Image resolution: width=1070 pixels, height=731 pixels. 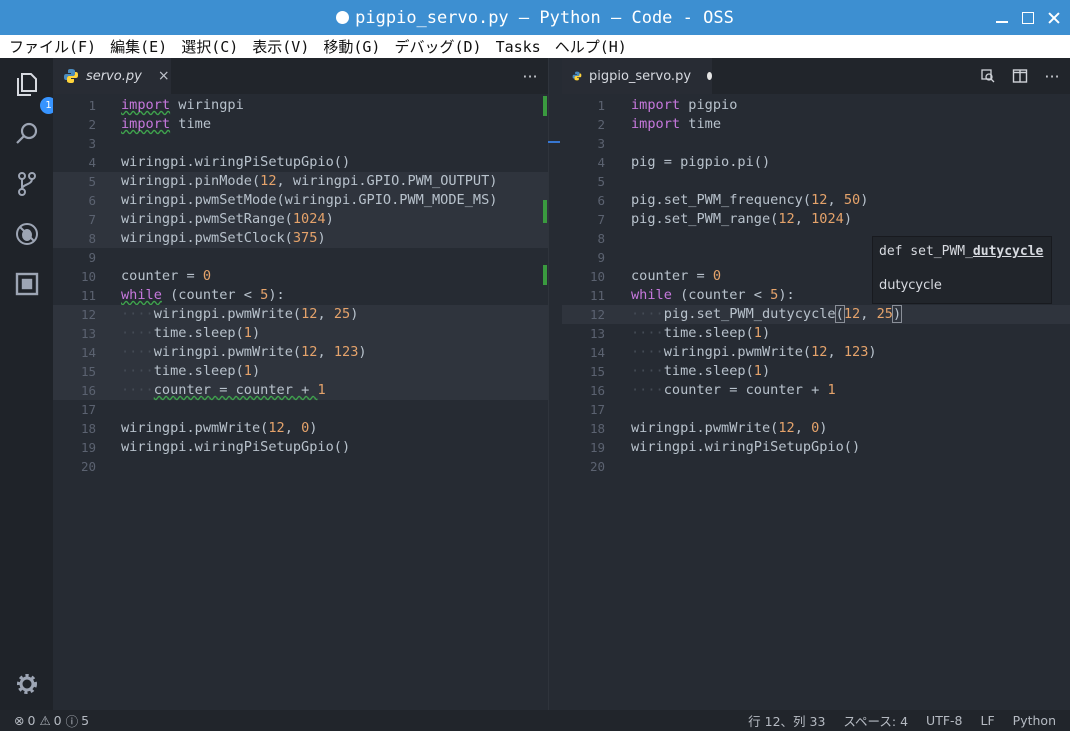 I want to click on code-line: 2 import time, so click(x=300, y=124).